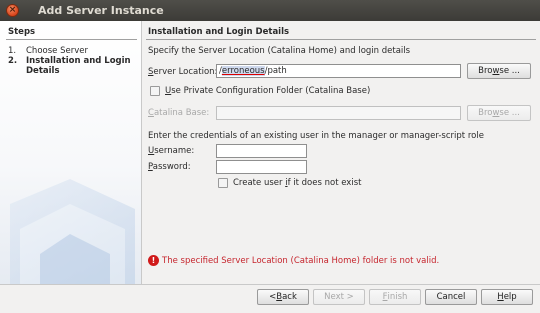 This screenshot has height=313, width=540. I want to click on window-close-button: ×, so click(12, 10).